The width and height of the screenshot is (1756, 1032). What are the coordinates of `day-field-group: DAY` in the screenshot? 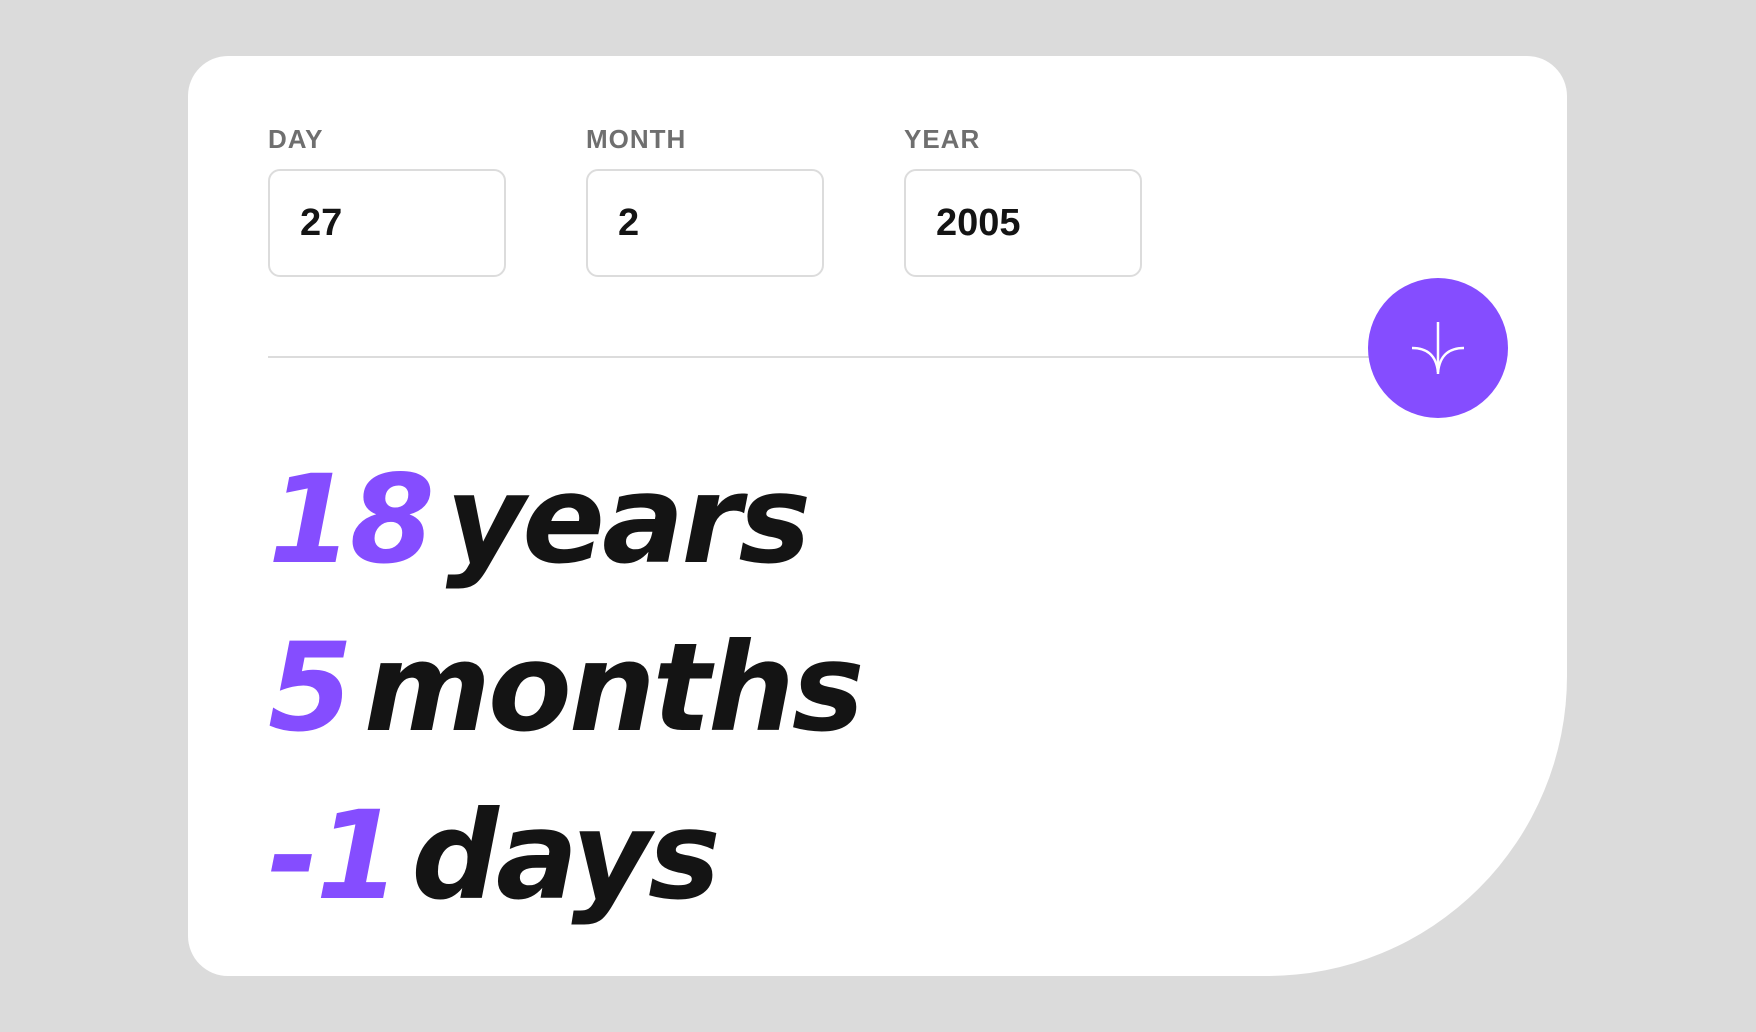 It's located at (387, 200).